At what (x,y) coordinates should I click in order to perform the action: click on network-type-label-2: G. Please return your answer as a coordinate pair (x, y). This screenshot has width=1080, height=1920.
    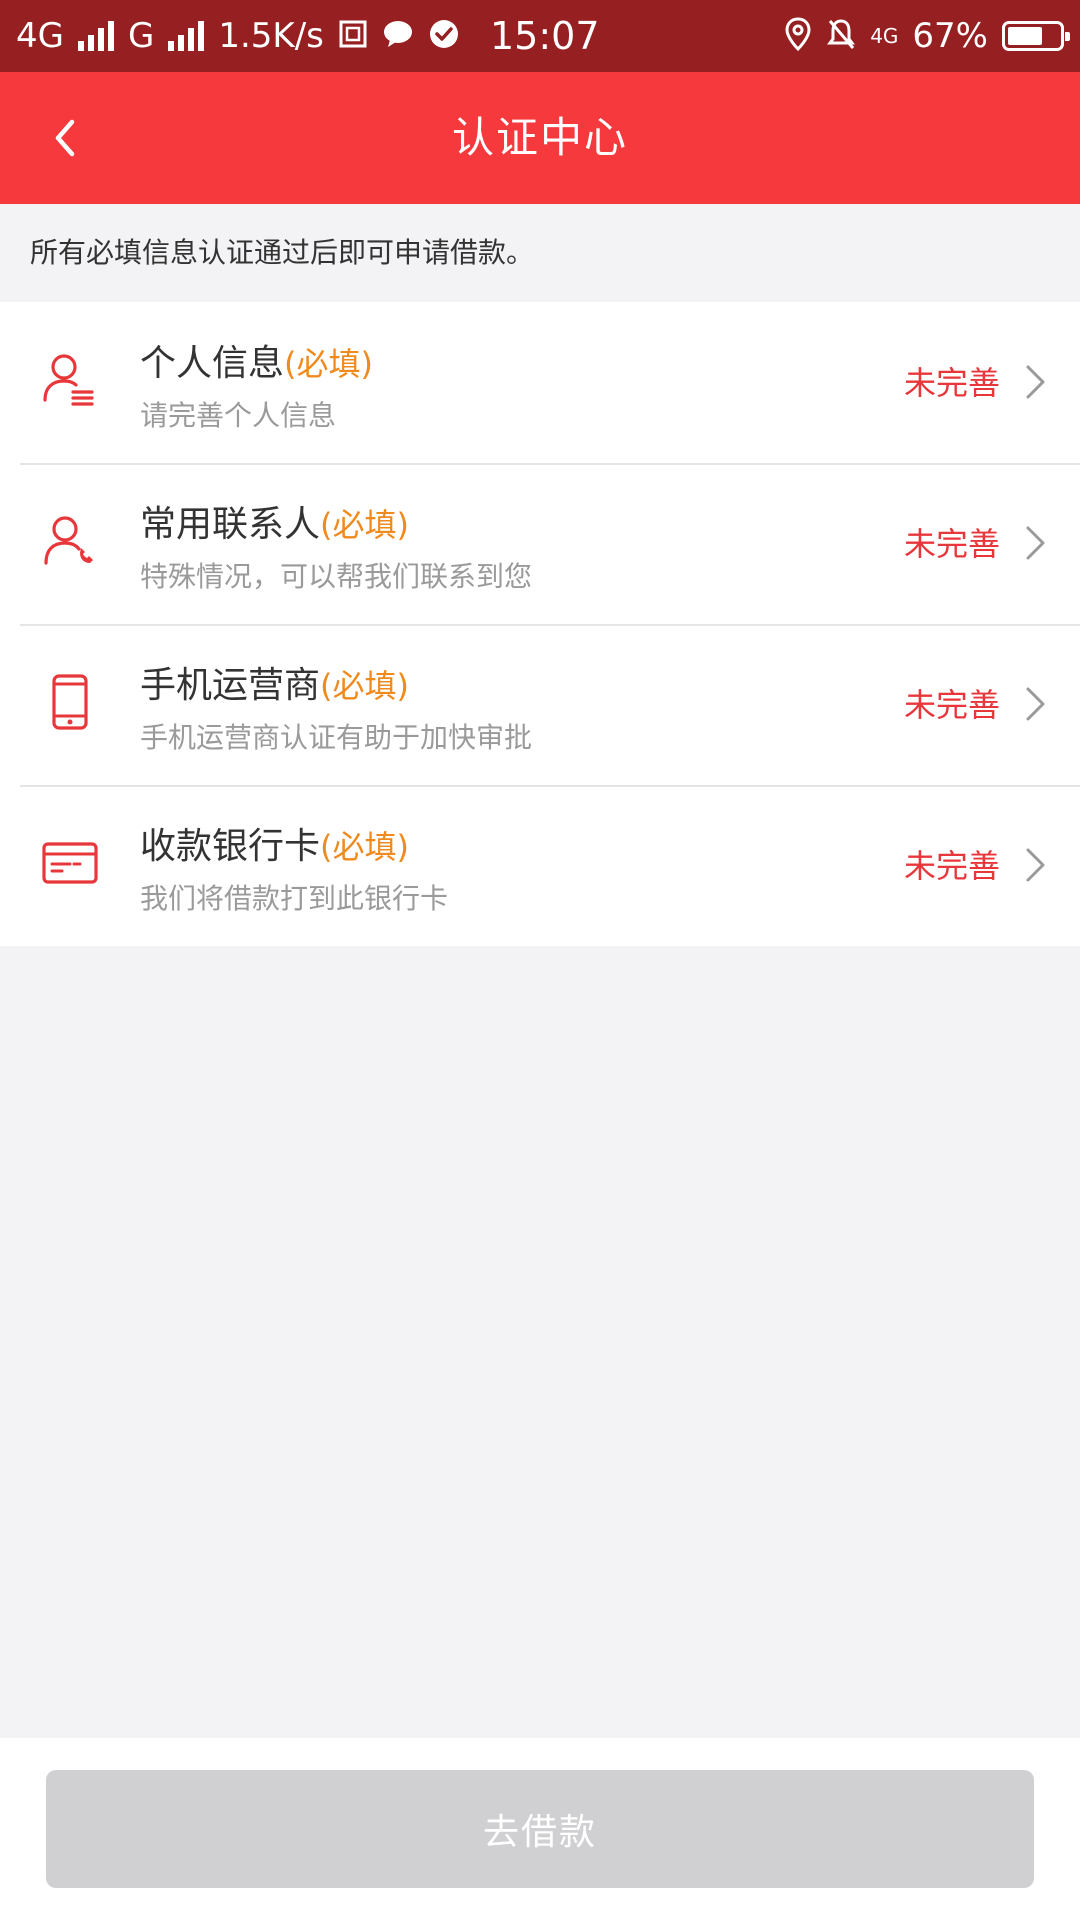
    Looking at the image, I should click on (141, 36).